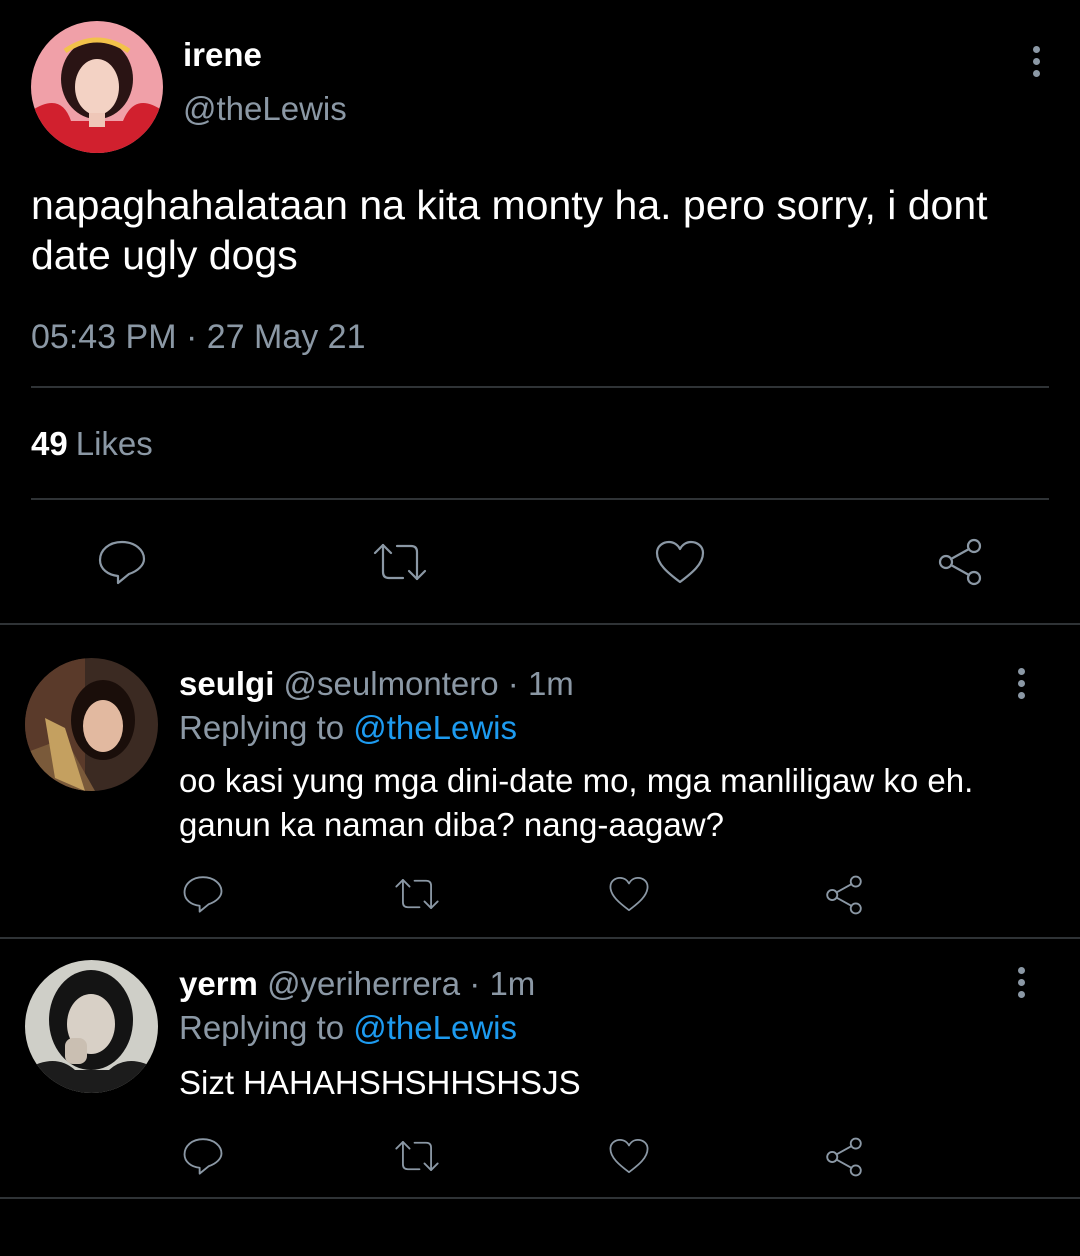  What do you see at coordinates (198, 337) in the screenshot?
I see `tweet-timestamp: 05:43 PM · 27 May 21` at bounding box center [198, 337].